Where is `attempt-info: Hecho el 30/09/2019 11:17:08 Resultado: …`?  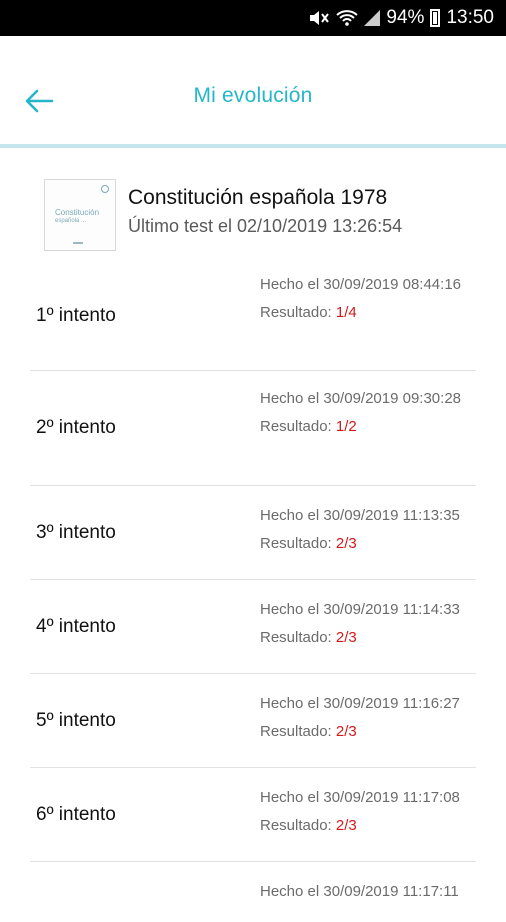
attempt-info: Hecho el 30/09/2019 11:17:08 Resultado: … is located at coordinates (380, 811).